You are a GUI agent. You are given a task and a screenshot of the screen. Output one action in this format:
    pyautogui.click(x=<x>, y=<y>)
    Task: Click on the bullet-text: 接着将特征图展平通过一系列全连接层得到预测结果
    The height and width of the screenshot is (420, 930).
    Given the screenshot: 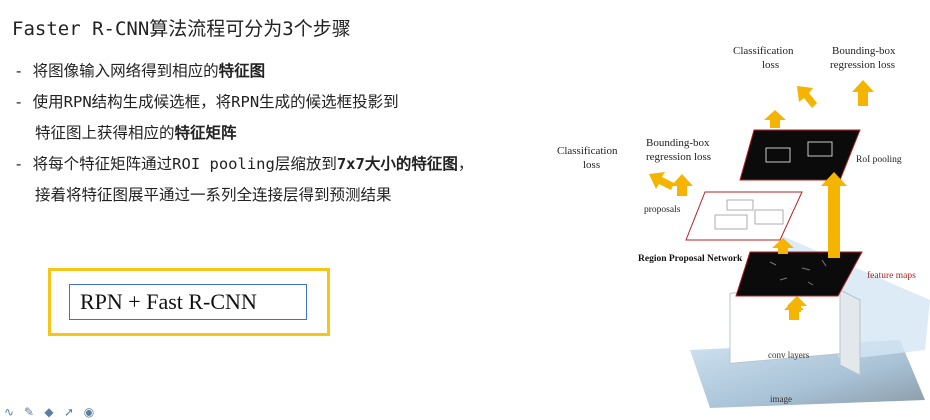 What is the action you would take?
    pyautogui.click(x=213, y=195)
    